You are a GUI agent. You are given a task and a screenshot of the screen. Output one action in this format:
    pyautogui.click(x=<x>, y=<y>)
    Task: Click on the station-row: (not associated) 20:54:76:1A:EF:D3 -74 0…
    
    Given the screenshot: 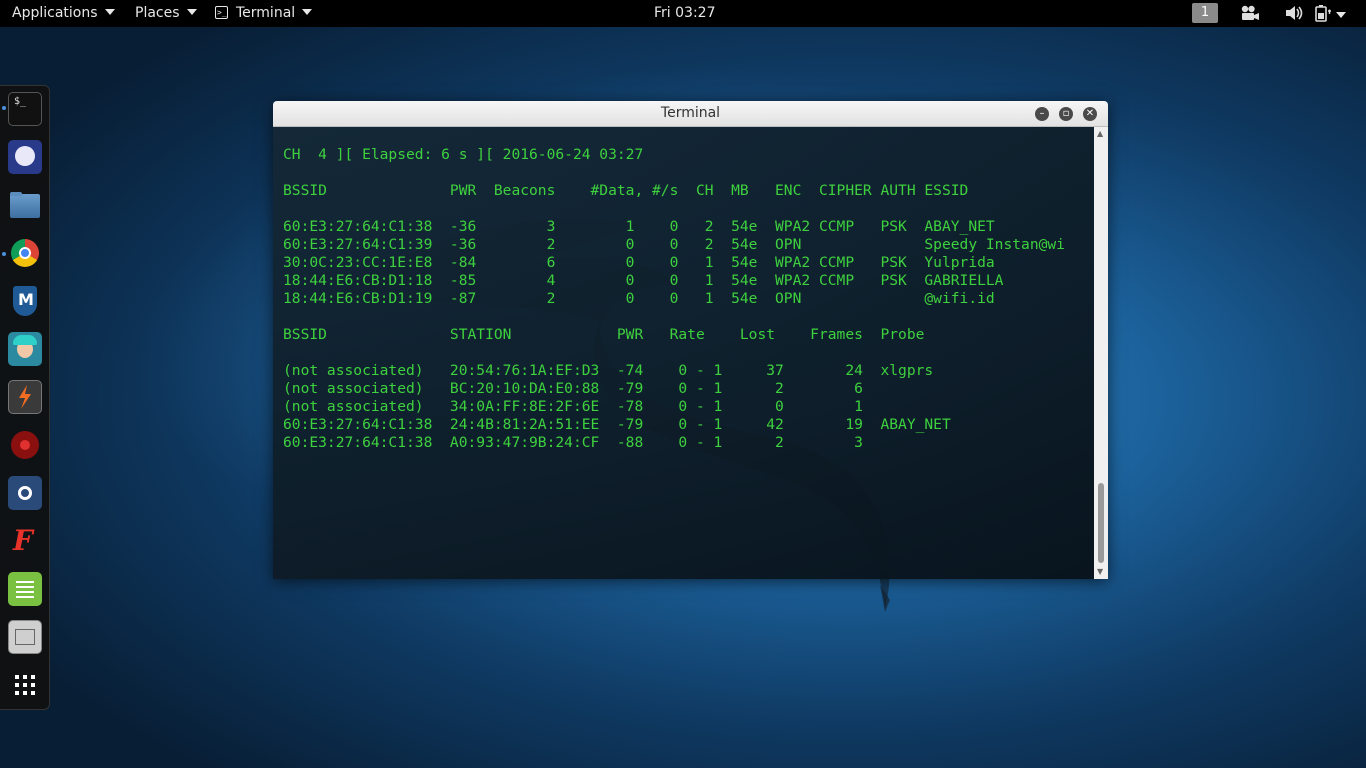 What is the action you would take?
    pyautogui.click(x=608, y=370)
    